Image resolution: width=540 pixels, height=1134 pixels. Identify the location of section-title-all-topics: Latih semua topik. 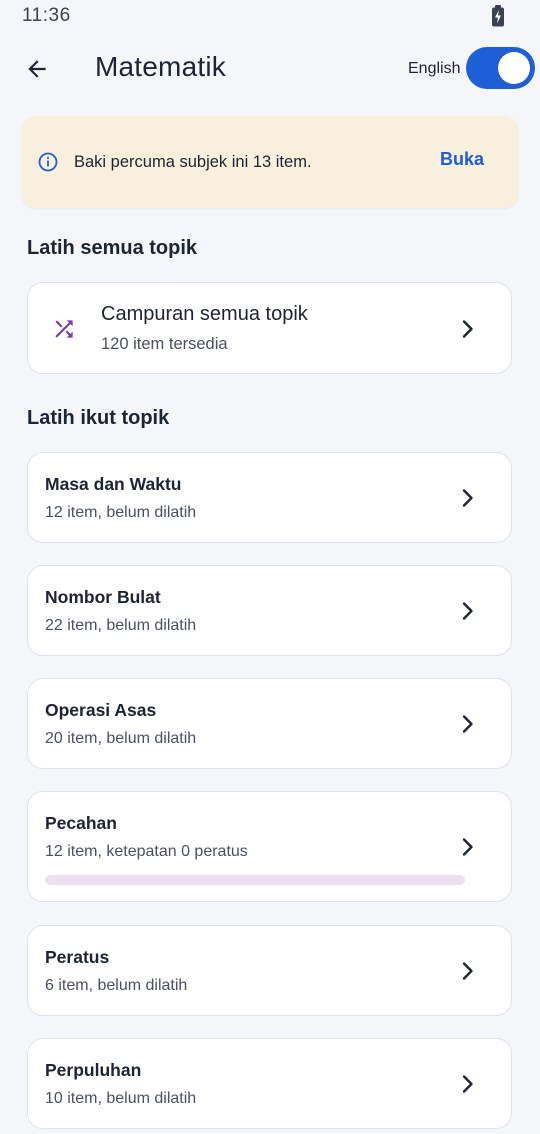
(112, 248).